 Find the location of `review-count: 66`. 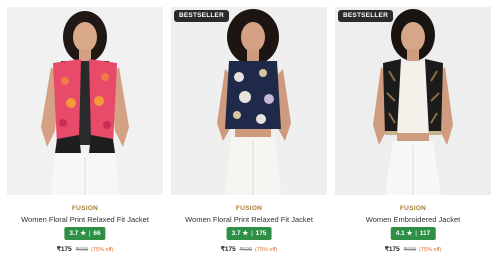

review-count: 66 is located at coordinates (97, 233).